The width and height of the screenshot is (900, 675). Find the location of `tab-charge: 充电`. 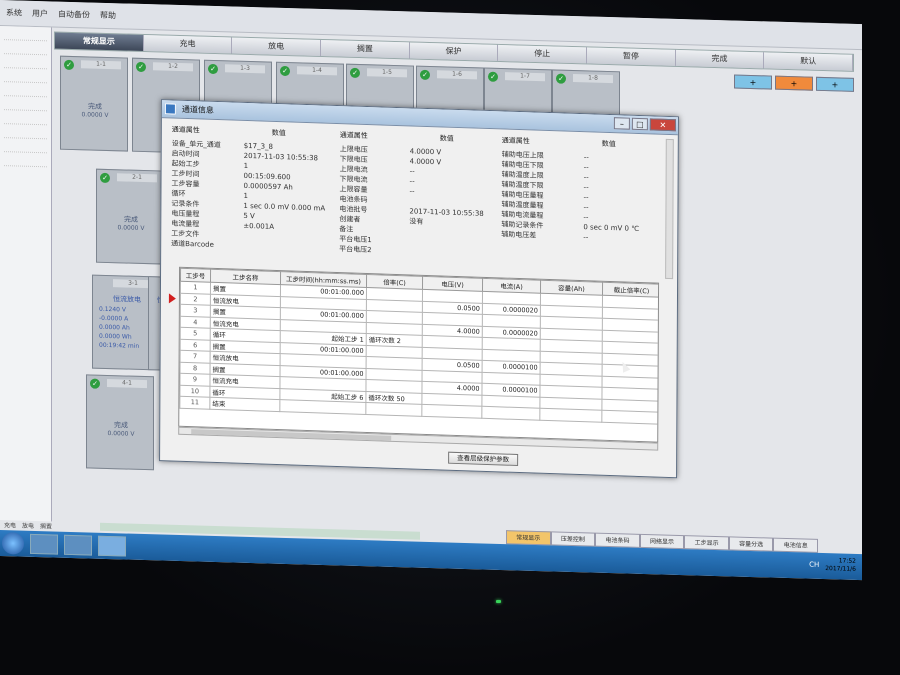

tab-charge: 充电 is located at coordinates (188, 44).